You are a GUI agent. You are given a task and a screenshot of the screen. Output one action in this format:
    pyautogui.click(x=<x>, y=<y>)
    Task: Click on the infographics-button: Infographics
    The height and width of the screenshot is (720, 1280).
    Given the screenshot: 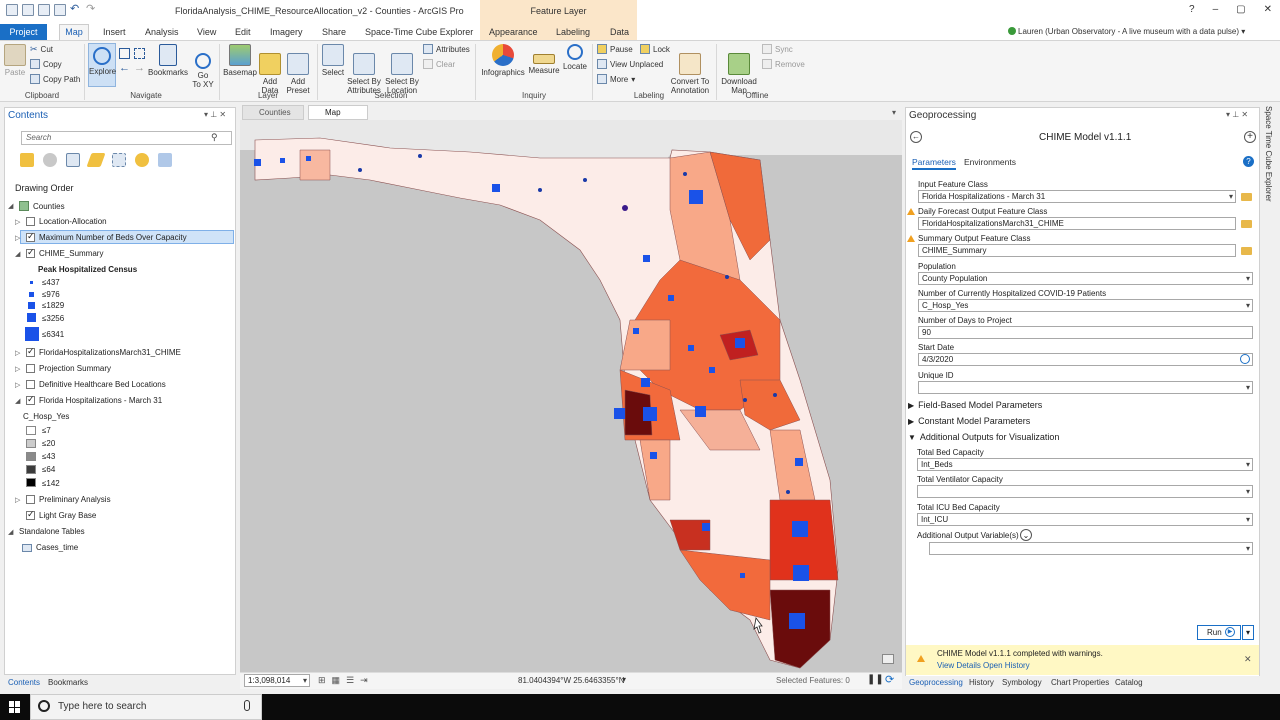 What is the action you would take?
    pyautogui.click(x=503, y=60)
    